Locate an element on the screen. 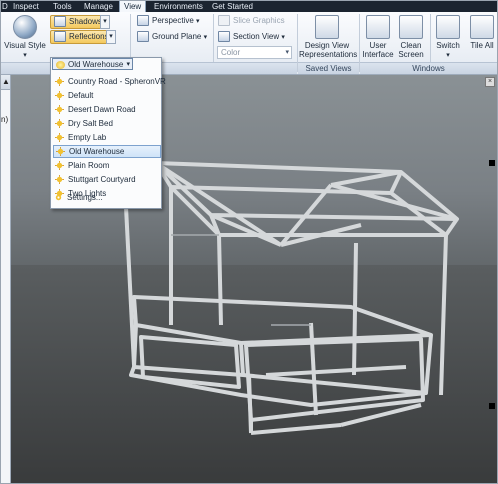 The height and width of the screenshot is (484, 498). shadows-label: Shadows is located at coordinates (85, 21).